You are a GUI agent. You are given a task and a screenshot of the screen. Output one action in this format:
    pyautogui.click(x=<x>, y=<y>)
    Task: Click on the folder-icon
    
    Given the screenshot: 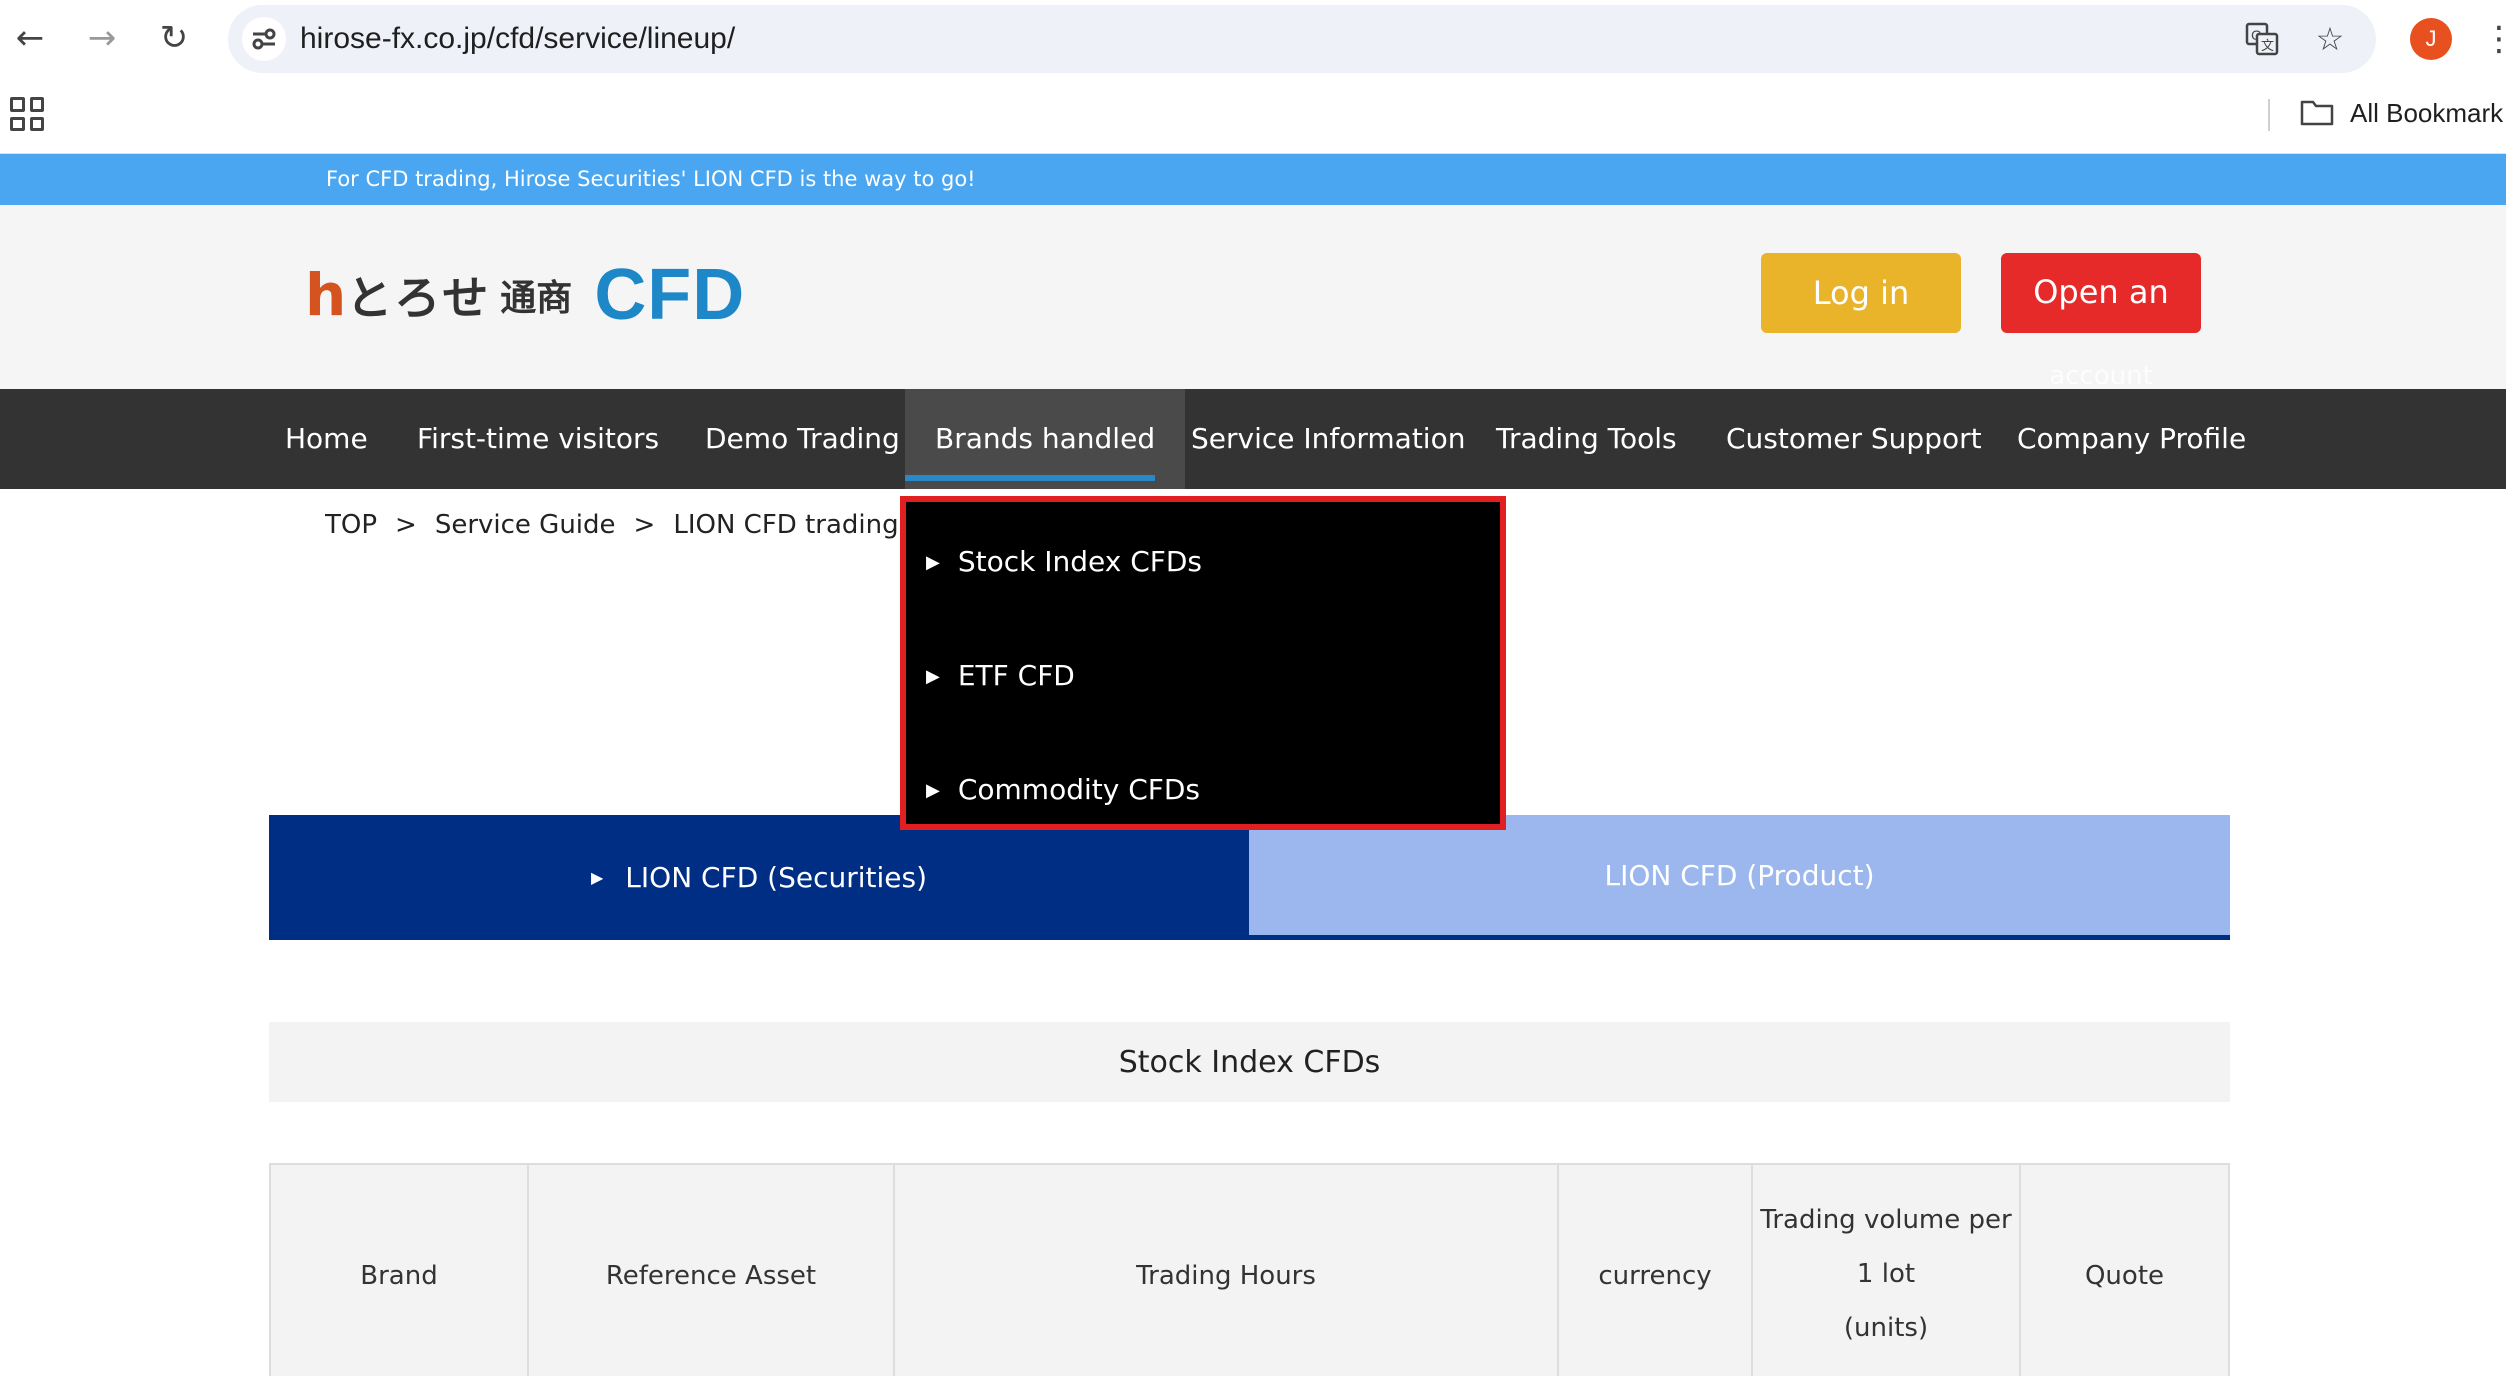 What is the action you would take?
    pyautogui.click(x=2317, y=113)
    